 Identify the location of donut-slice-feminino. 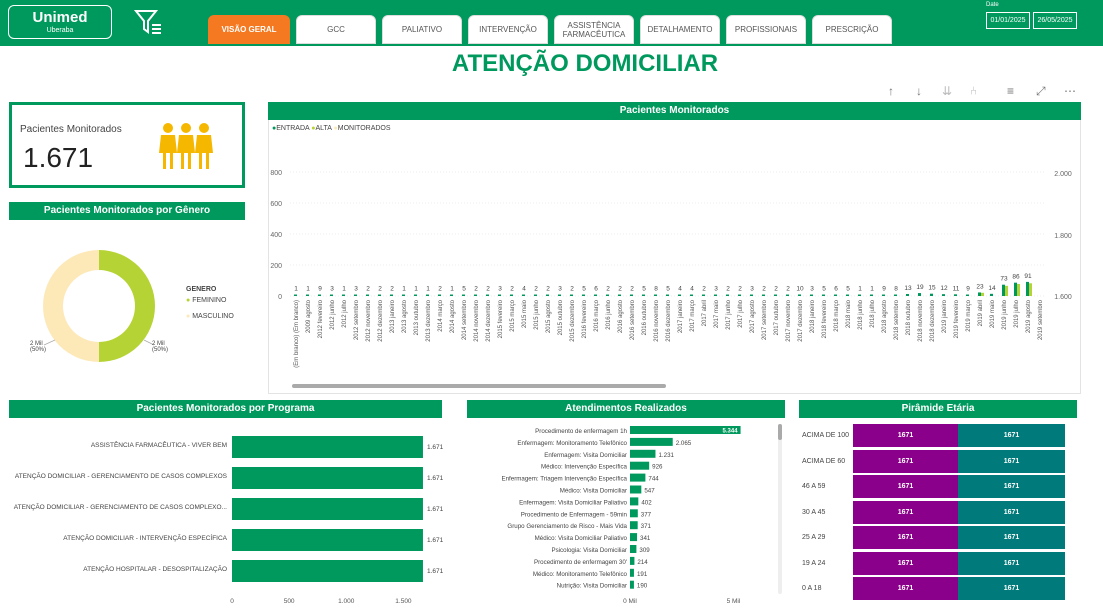
(127, 306).